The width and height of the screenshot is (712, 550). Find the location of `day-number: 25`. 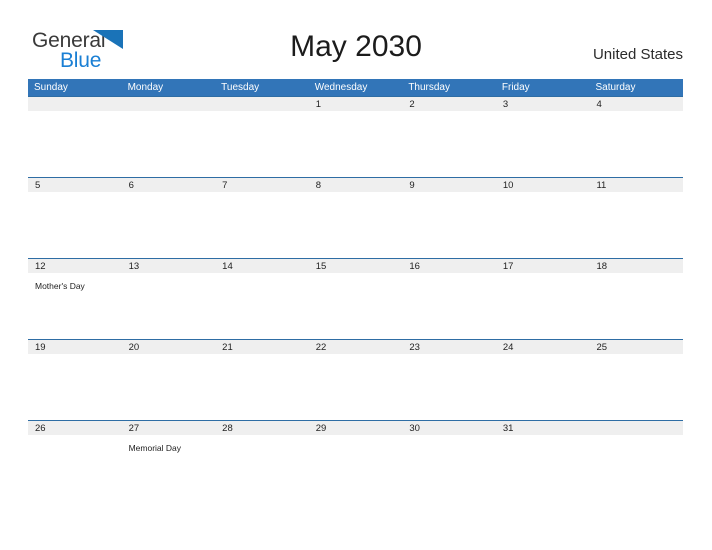

day-number: 25 is located at coordinates (636, 347).